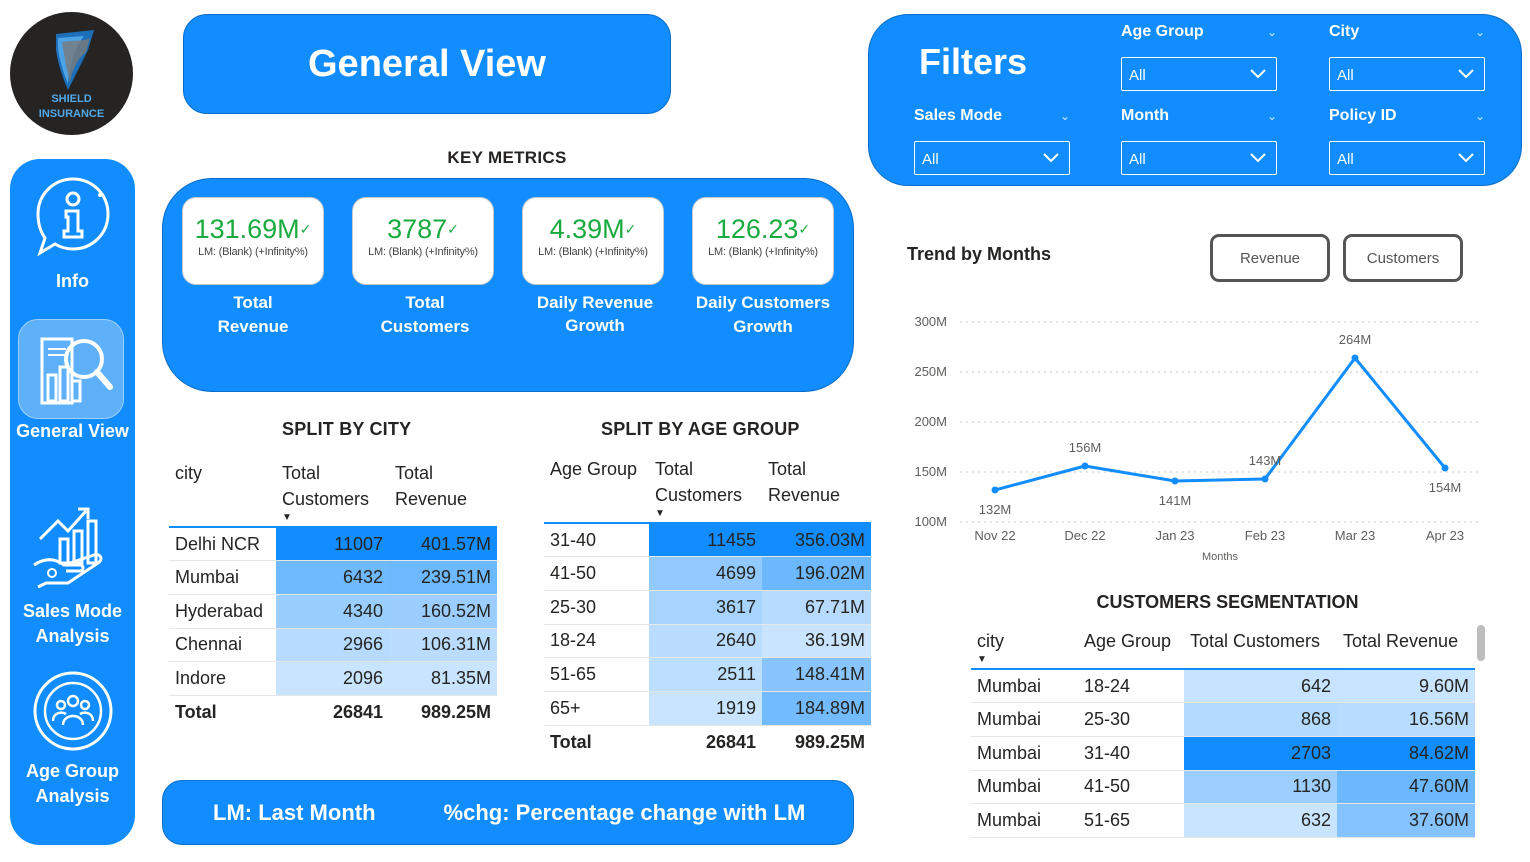 The height and width of the screenshot is (862, 1530). Describe the element at coordinates (816, 674) in the screenshot. I see `cell-revenue: 148.41M` at that location.